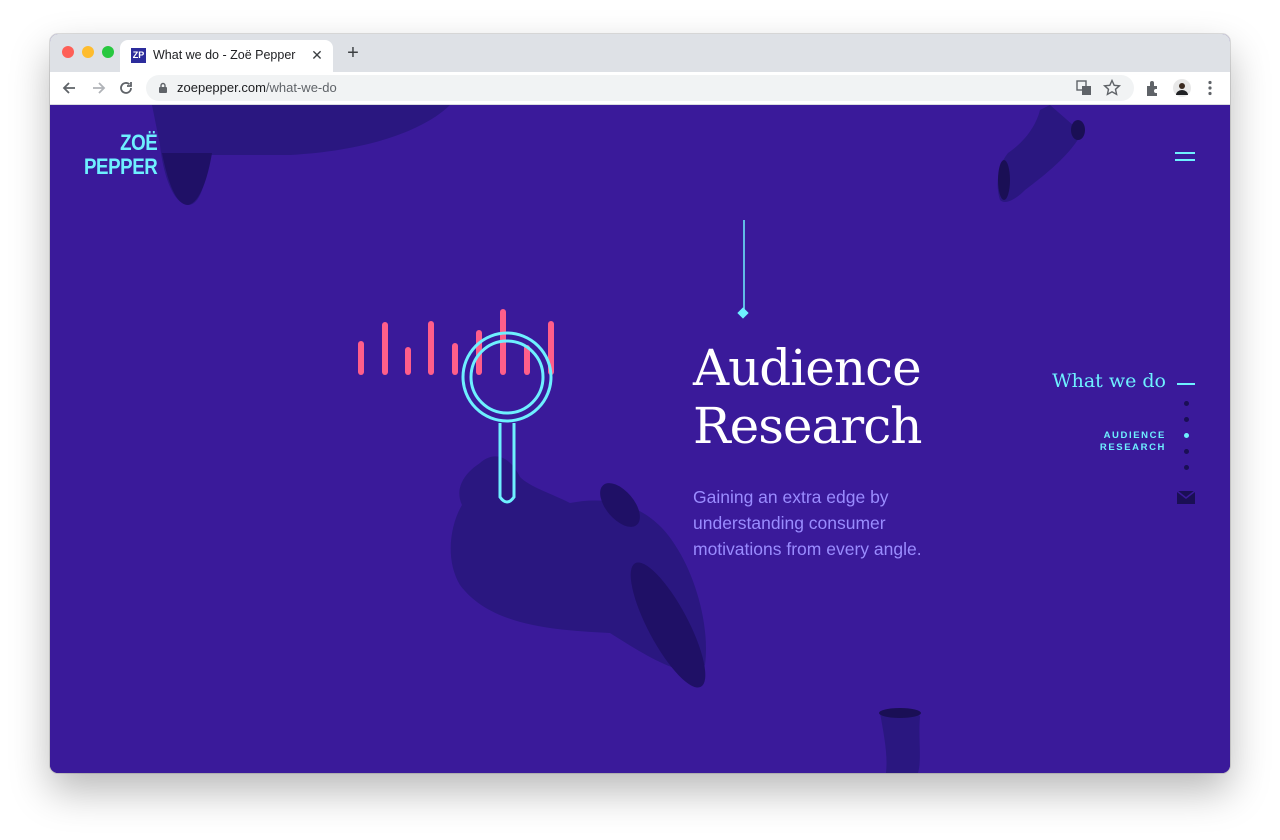  Describe the element at coordinates (807, 426) in the screenshot. I see `title-line-2: Research` at that location.